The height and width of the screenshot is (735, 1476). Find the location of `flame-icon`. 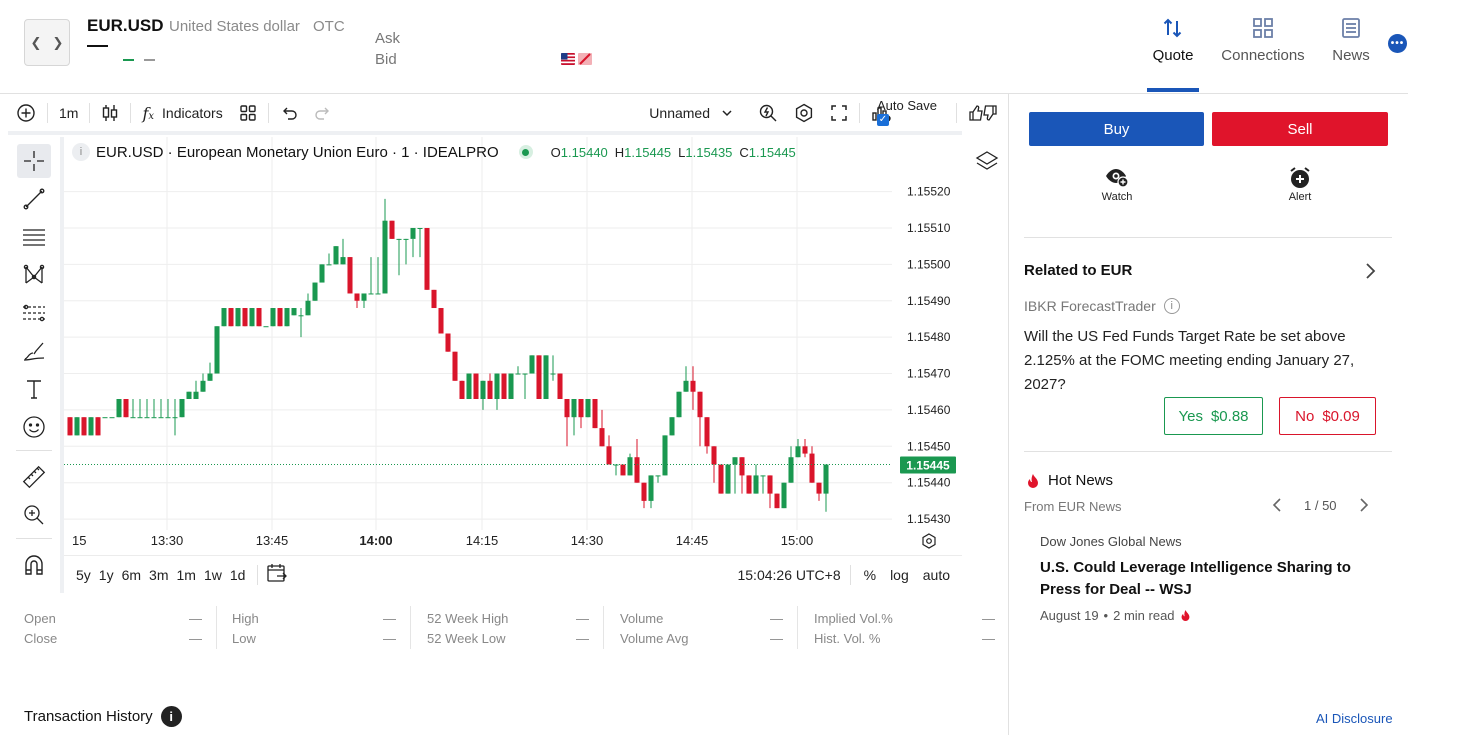

flame-icon is located at coordinates (1033, 480).